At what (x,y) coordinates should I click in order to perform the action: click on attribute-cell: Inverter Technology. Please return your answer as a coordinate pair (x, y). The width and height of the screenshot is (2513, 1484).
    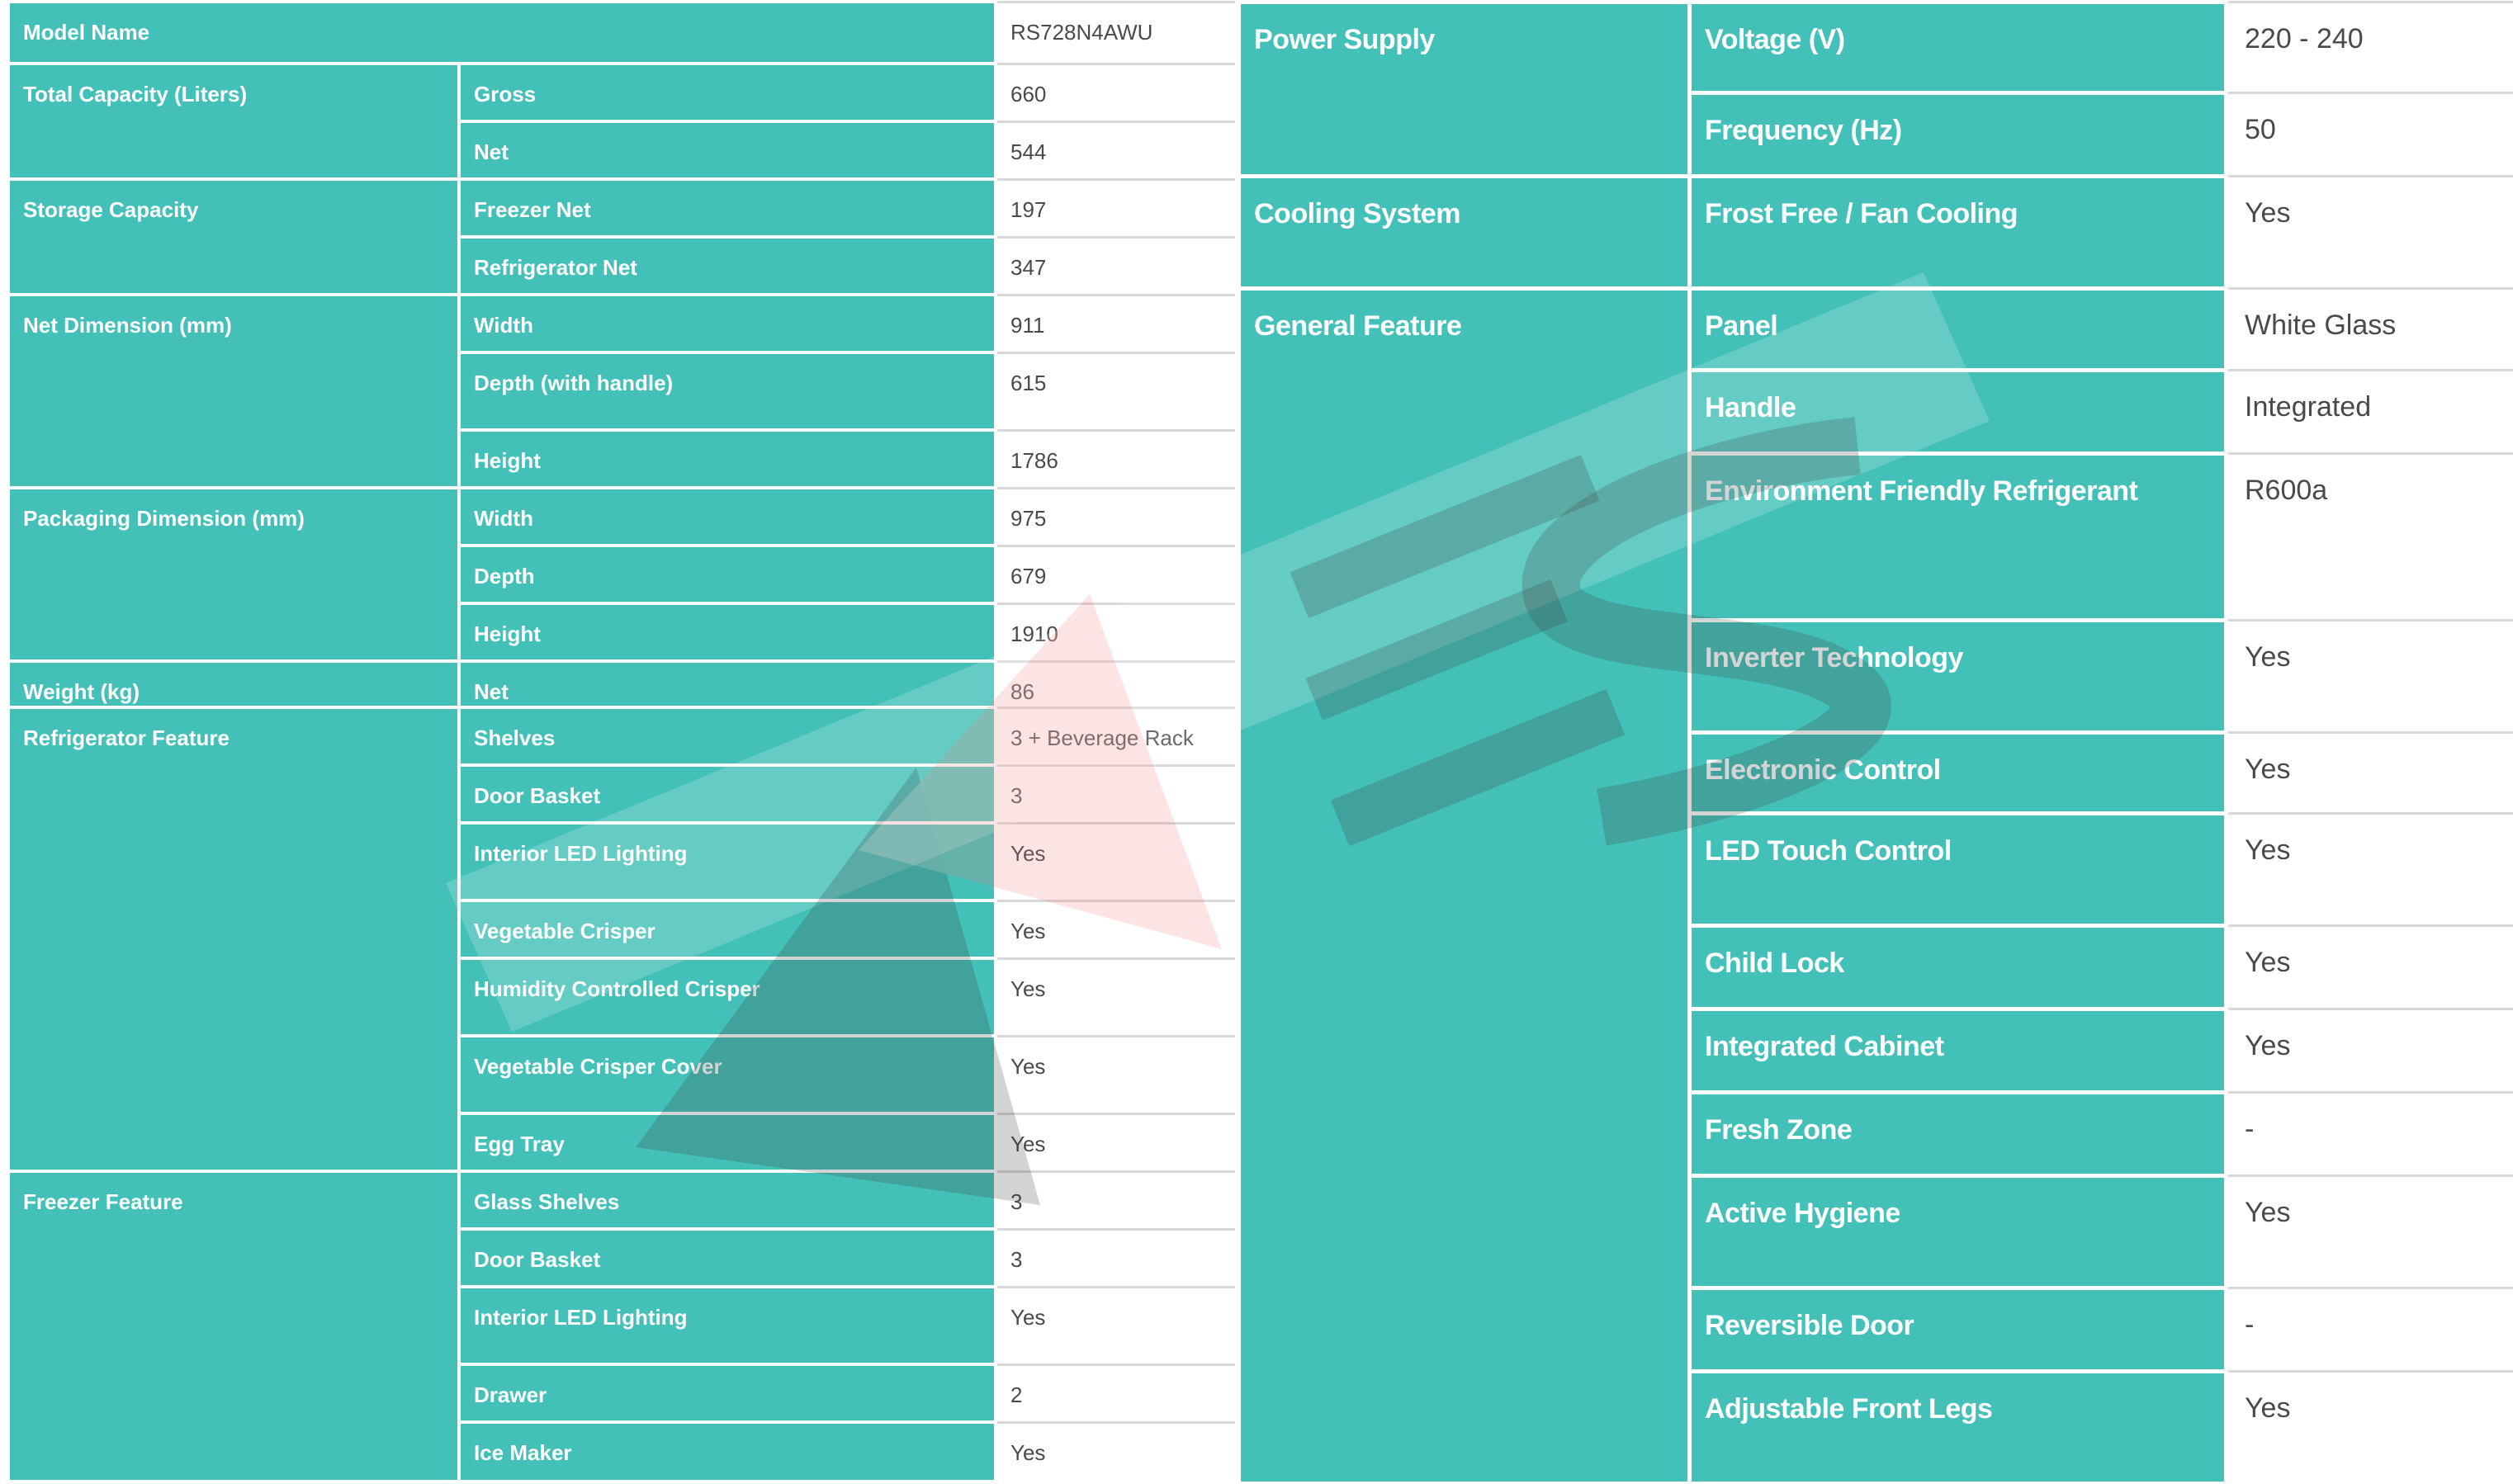
    Looking at the image, I should click on (1957, 675).